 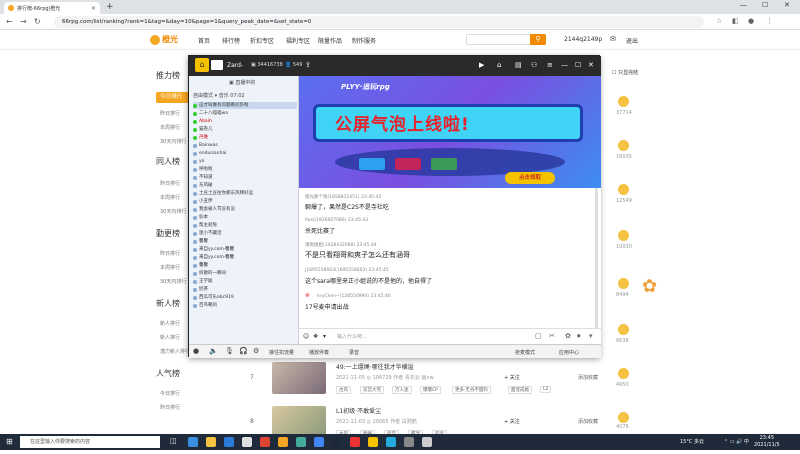 What do you see at coordinates (211, 442) in the screenshot?
I see `explorer-icon` at bounding box center [211, 442].